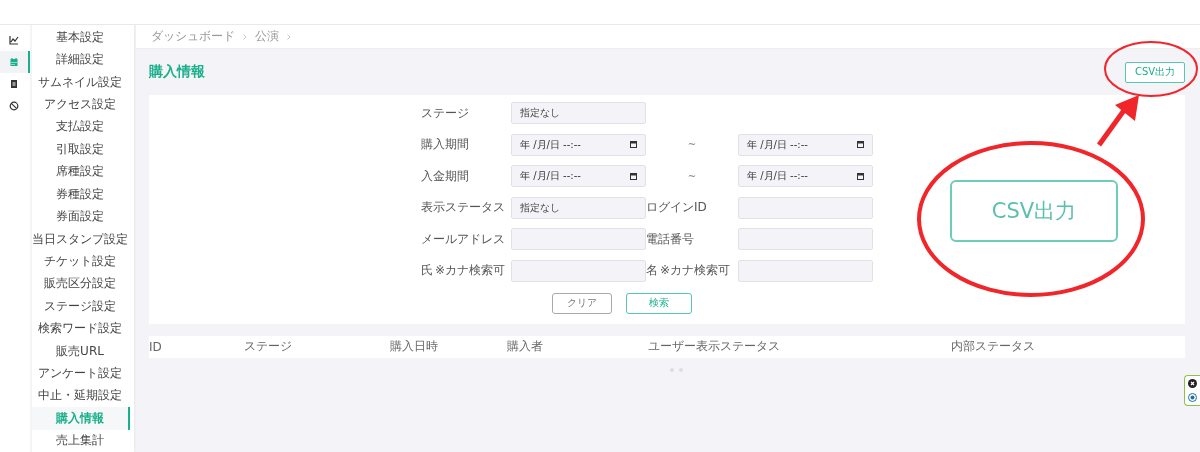  I want to click on sidebar-item: 当日スタンプ設定, so click(81, 239).